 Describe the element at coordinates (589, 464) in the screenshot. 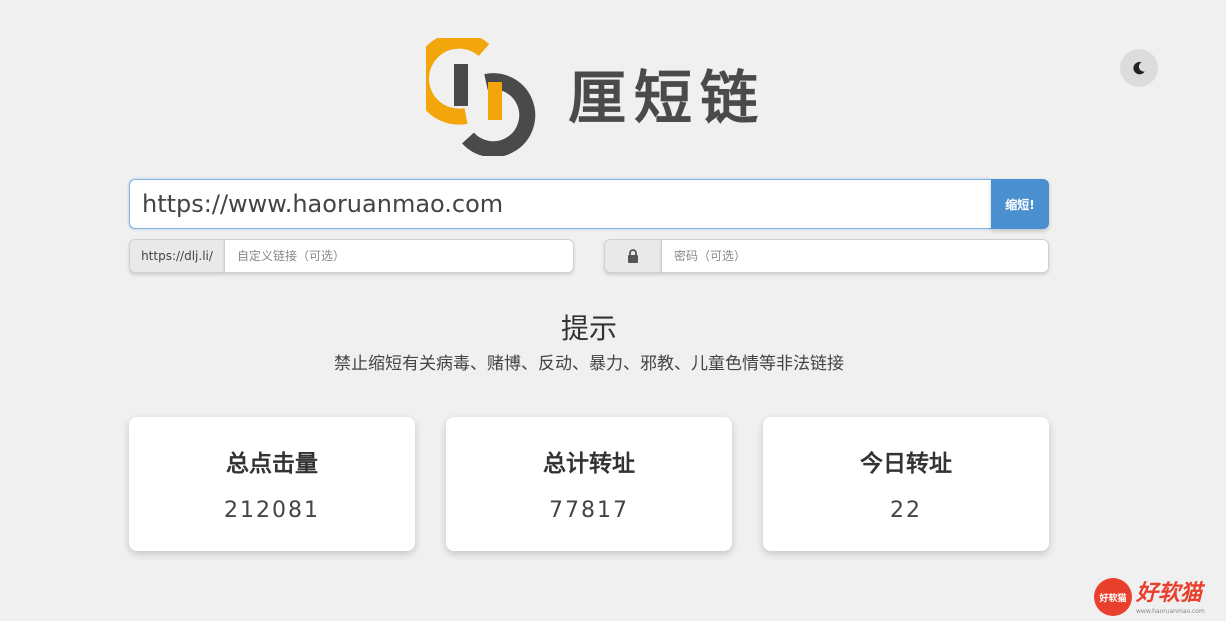

I see `stat-label: 总计转址` at that location.